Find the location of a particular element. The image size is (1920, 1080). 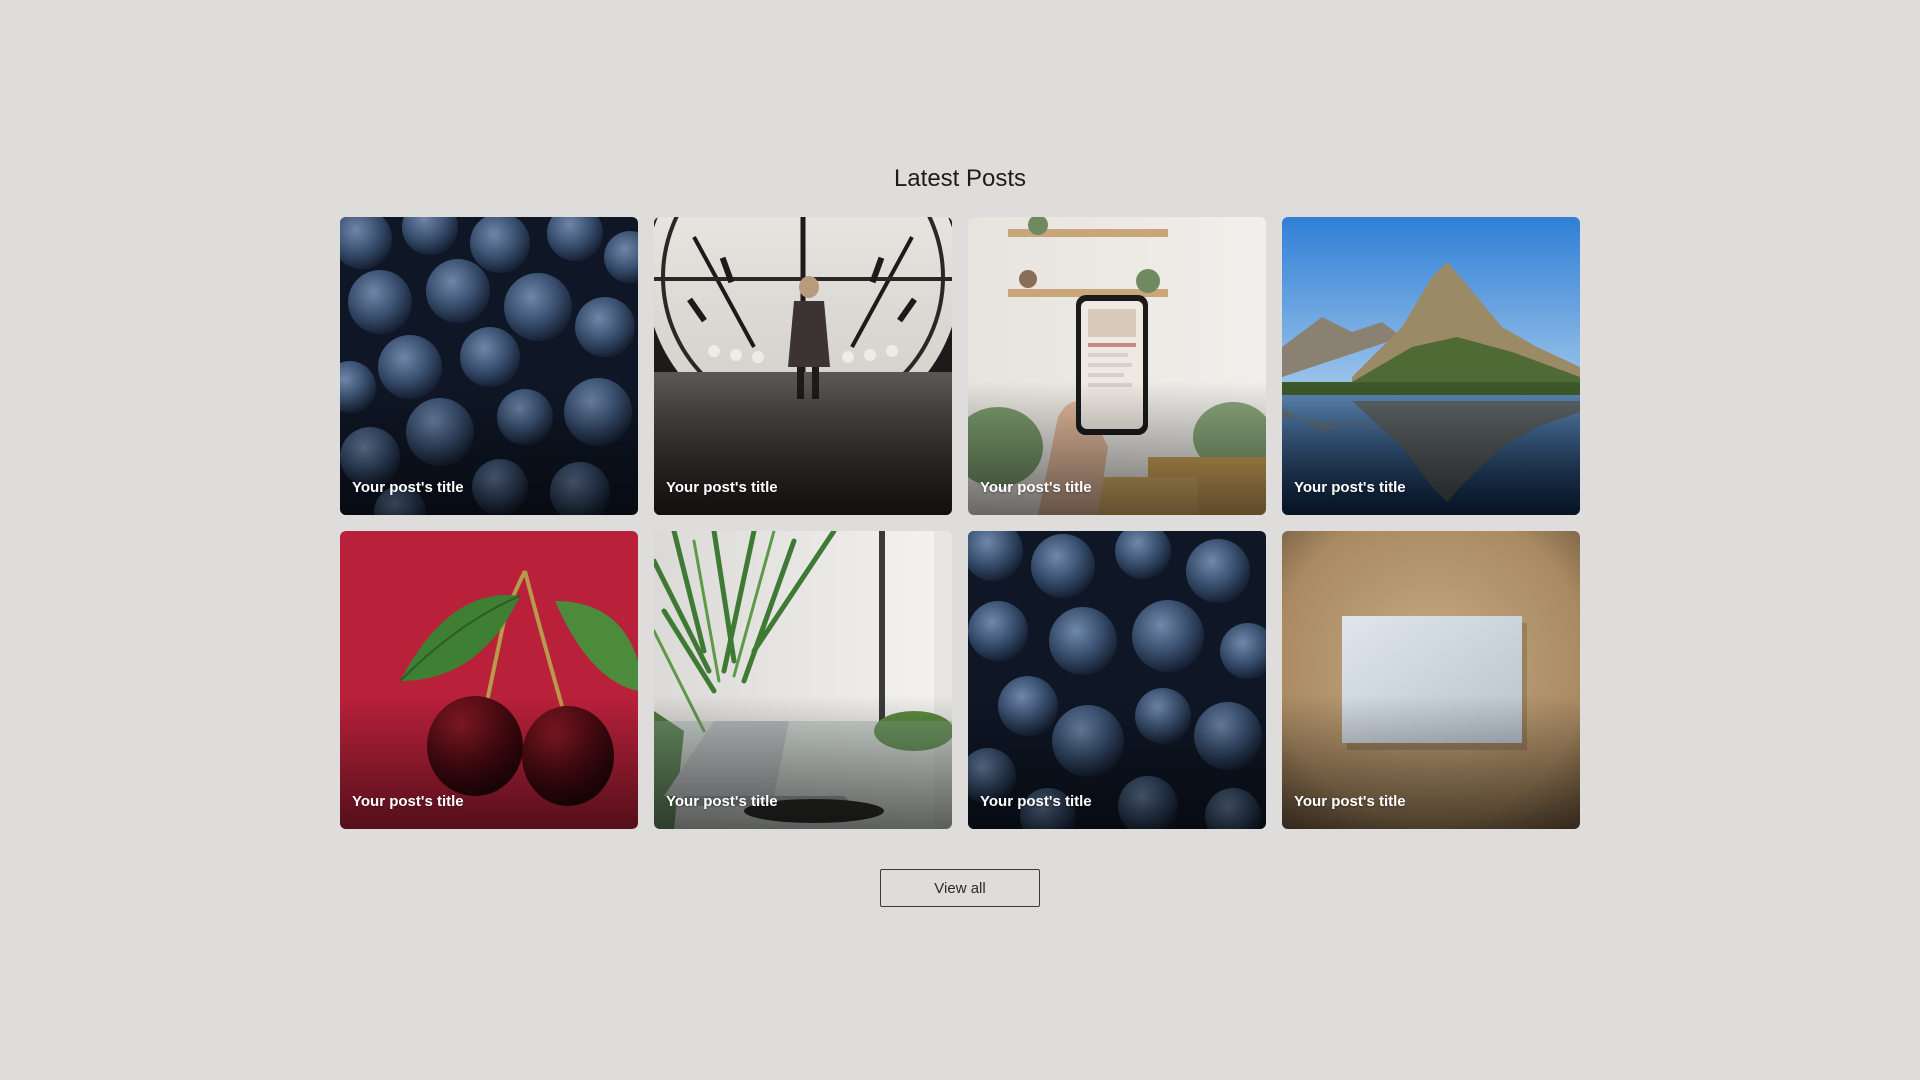

phone-in-hand-image is located at coordinates (1117, 366).